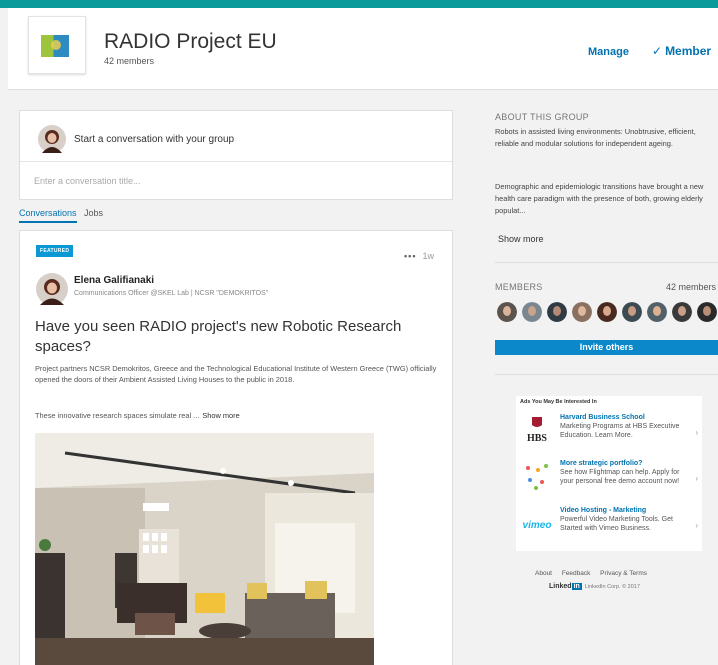 The image size is (718, 665). Describe the element at coordinates (576, 586) in the screenshot. I see `linkedin-in-icon: in` at that location.